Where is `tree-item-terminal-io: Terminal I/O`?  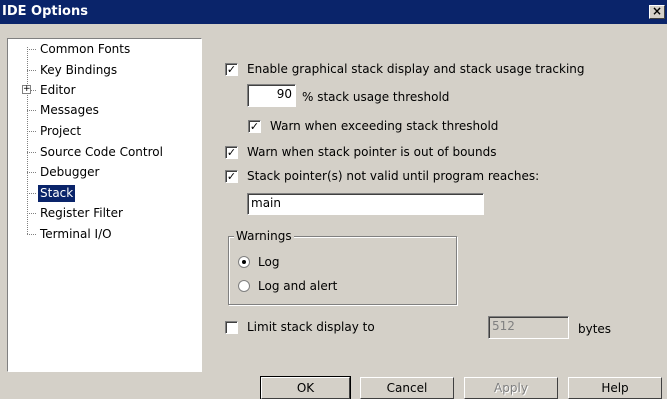 tree-item-terminal-io: Terminal I/O is located at coordinates (103, 234).